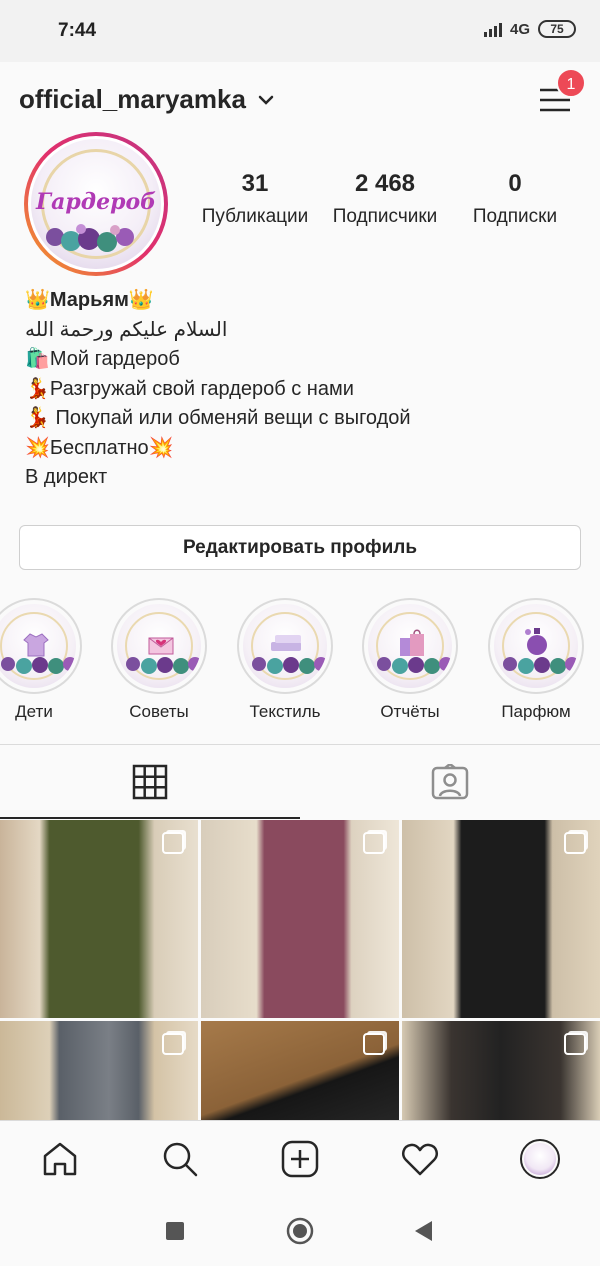  Describe the element at coordinates (34, 711) in the screenshot. I see `highlight-label: Дети` at that location.